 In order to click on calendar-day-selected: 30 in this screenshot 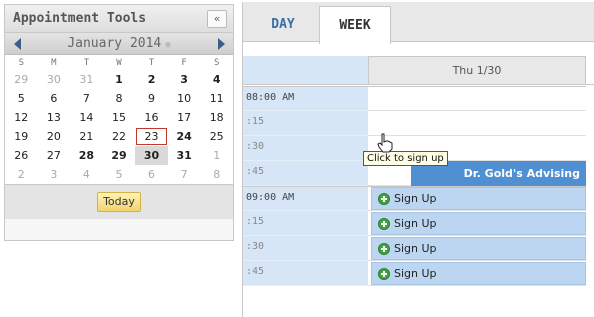, I will do `click(151, 155)`.